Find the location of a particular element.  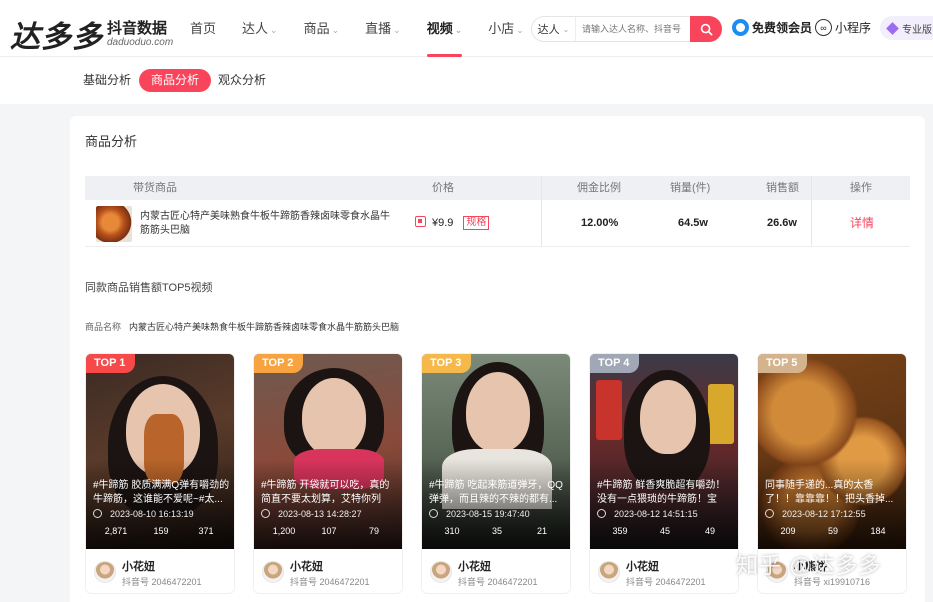

col-product: 带货商品 is located at coordinates (155, 188).